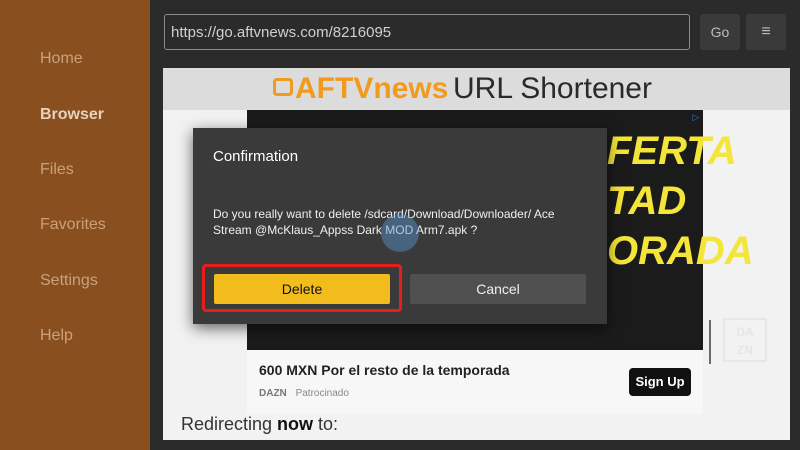  Describe the element at coordinates (229, 424) in the screenshot. I see `redirect-prefix: Redirecting` at that location.